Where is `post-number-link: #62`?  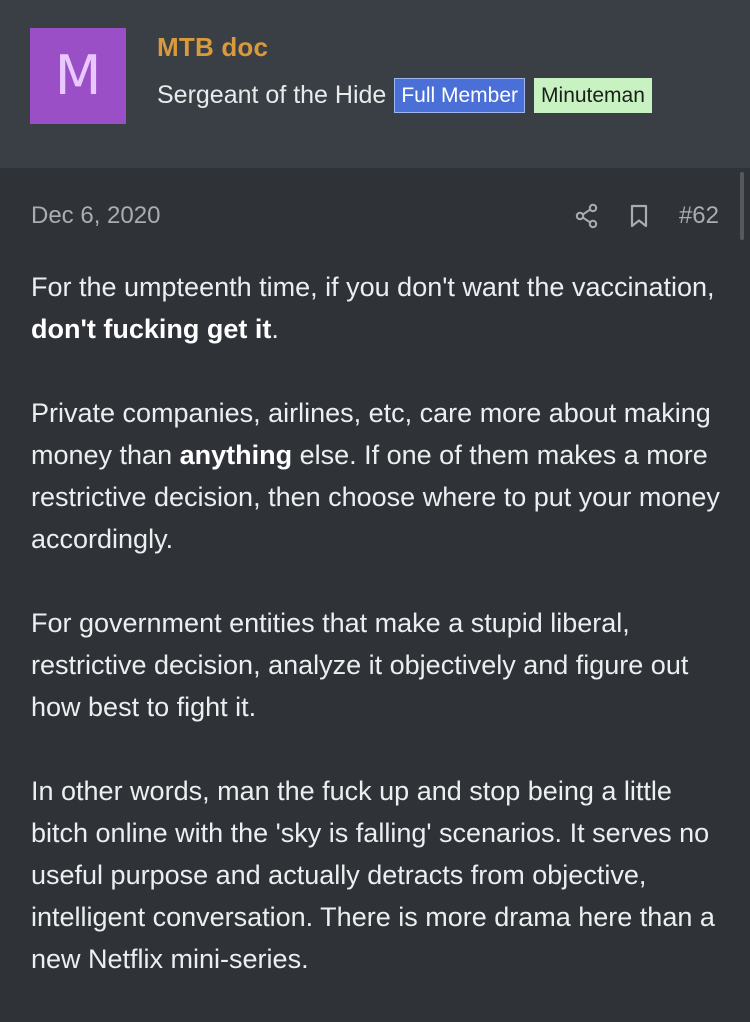 post-number-link: #62 is located at coordinates (699, 216).